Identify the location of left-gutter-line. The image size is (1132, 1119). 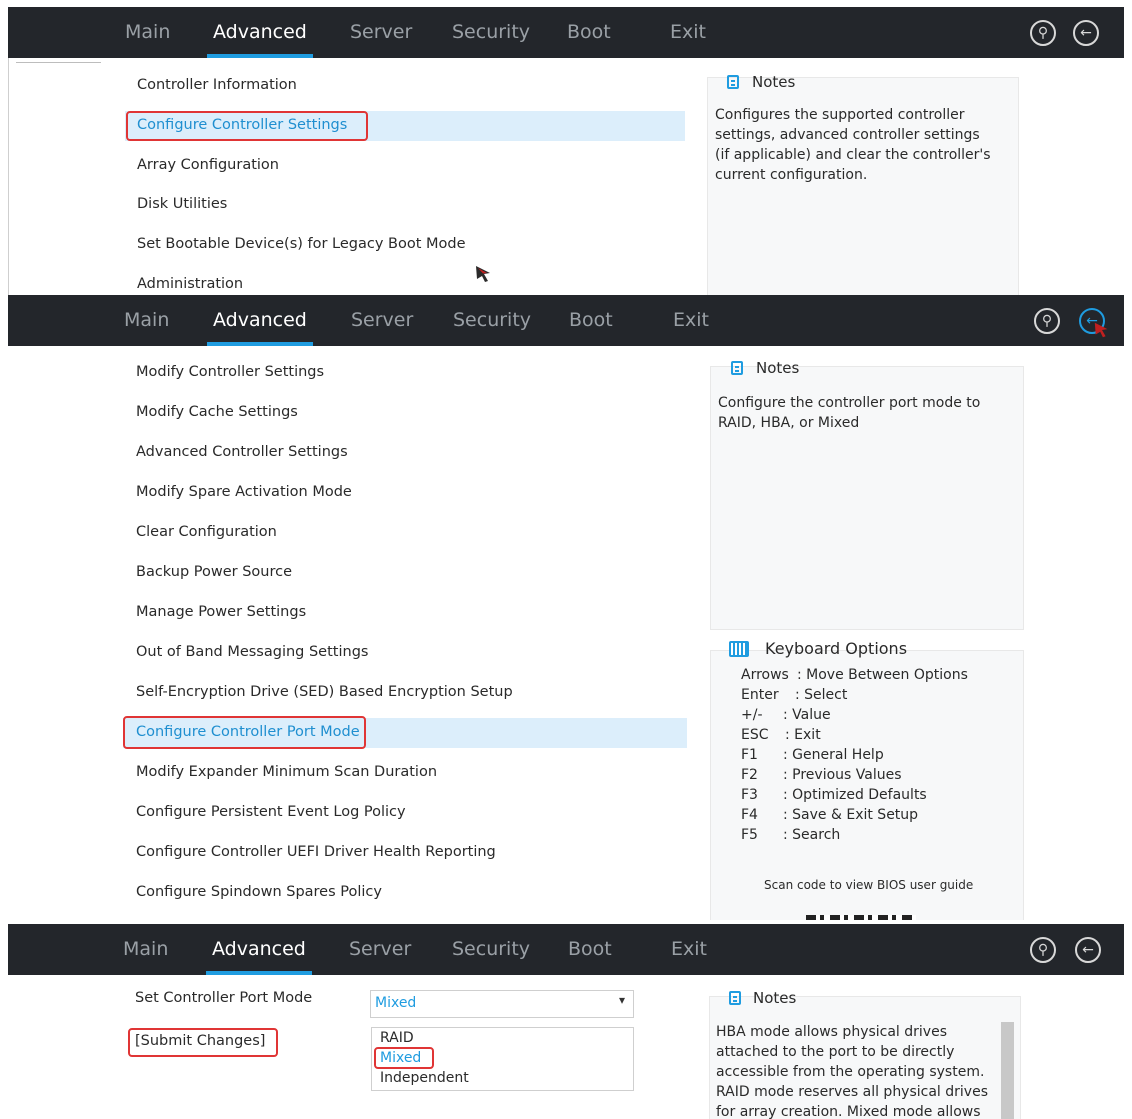
(58, 62).